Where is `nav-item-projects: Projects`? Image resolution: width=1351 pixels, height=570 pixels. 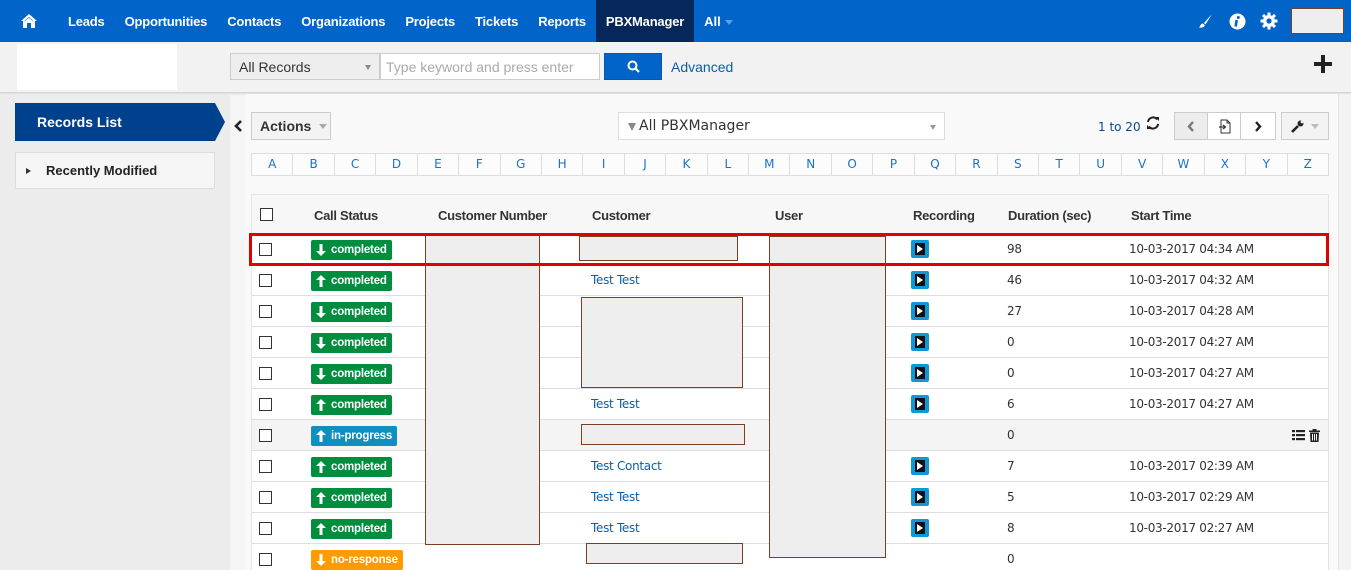
nav-item-projects: Projects is located at coordinates (430, 21).